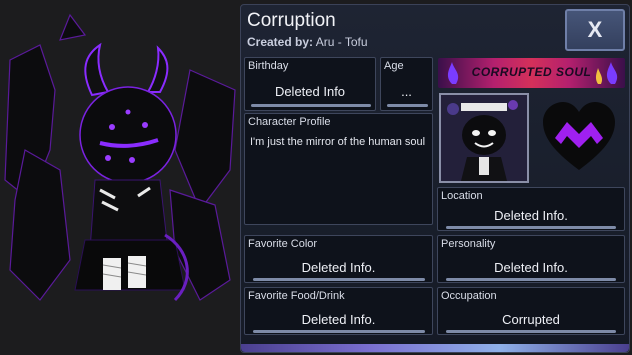  What do you see at coordinates (531, 259) in the screenshot?
I see `personality-field: Personality Deleted Info.` at bounding box center [531, 259].